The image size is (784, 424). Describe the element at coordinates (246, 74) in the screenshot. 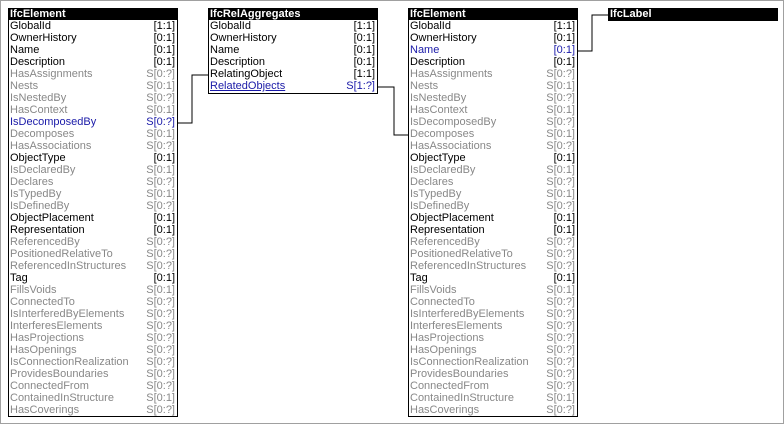

I see `attribute-name: RelatingObject` at that location.